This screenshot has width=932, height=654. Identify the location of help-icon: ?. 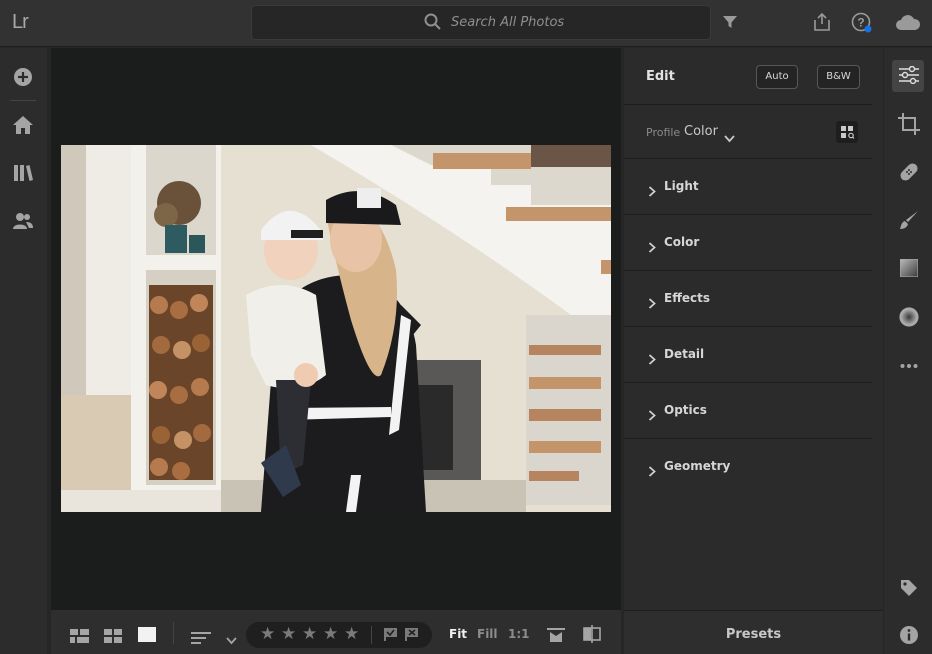
(862, 25).